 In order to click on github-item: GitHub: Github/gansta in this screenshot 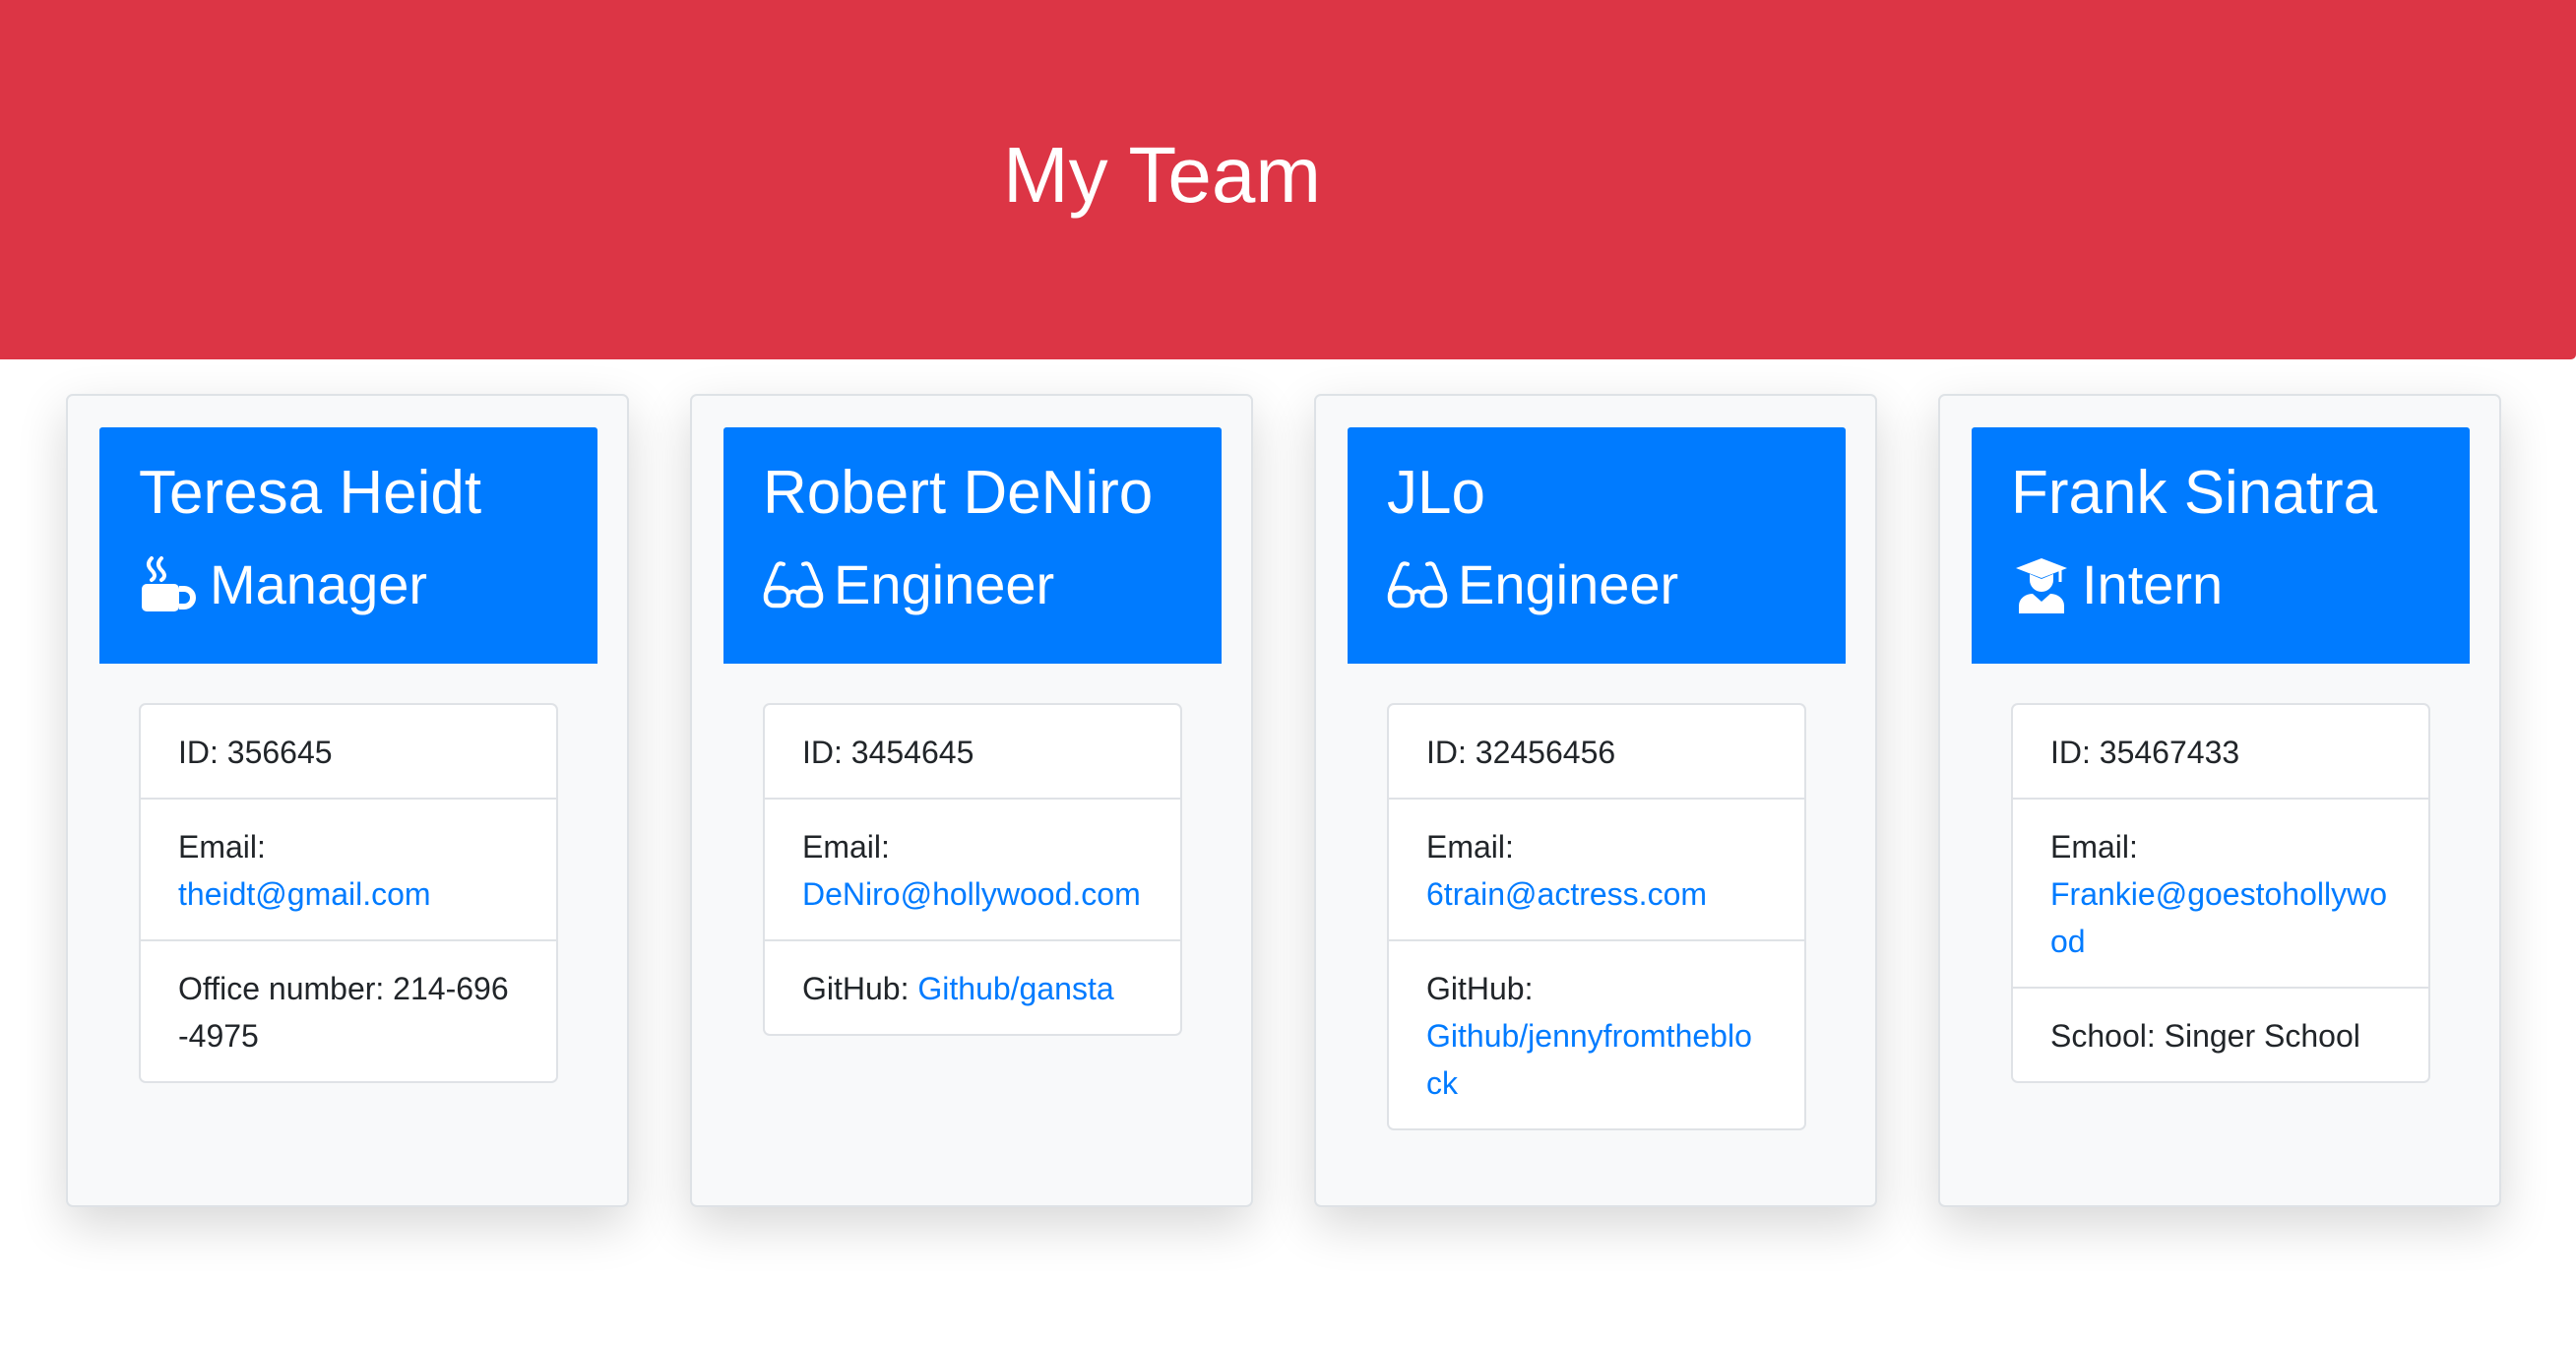, I will do `click(973, 986)`.